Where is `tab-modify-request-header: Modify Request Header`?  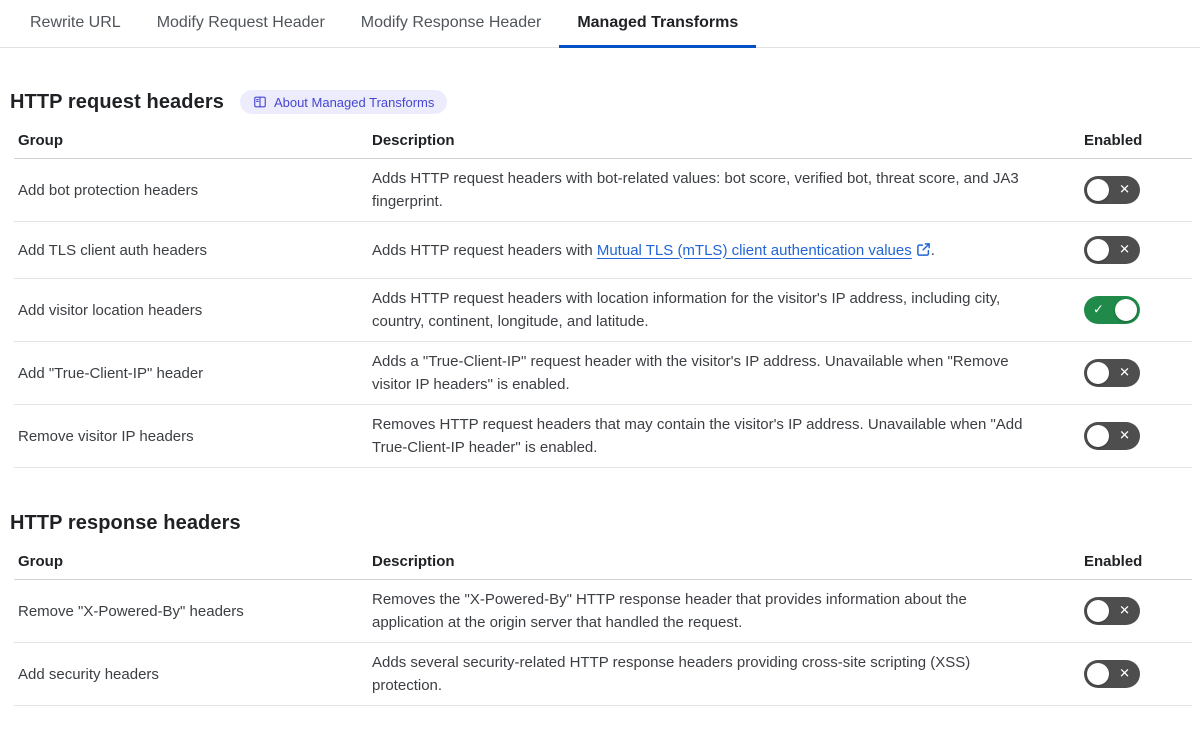
tab-modify-request-header: Modify Request Header is located at coordinates (241, 24).